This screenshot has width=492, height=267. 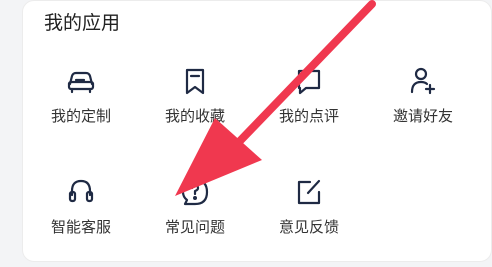 I want to click on app-label: 我的定制, so click(x=80, y=116).